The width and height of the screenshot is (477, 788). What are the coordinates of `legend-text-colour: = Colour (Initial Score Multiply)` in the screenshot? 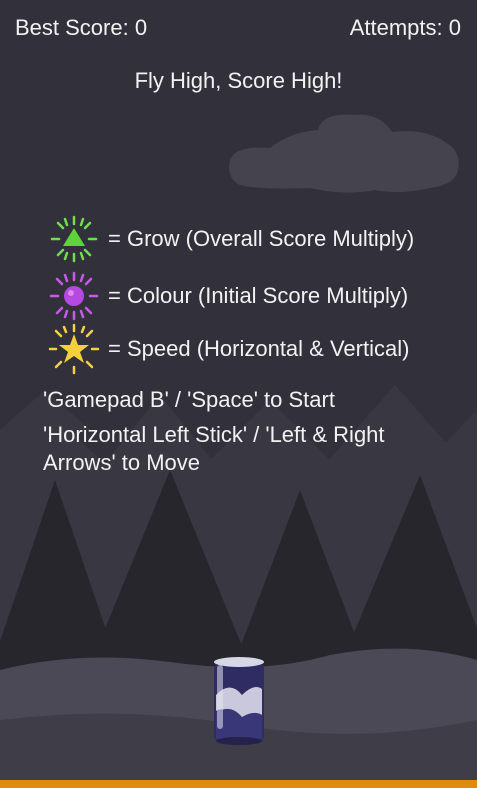 It's located at (258, 295).